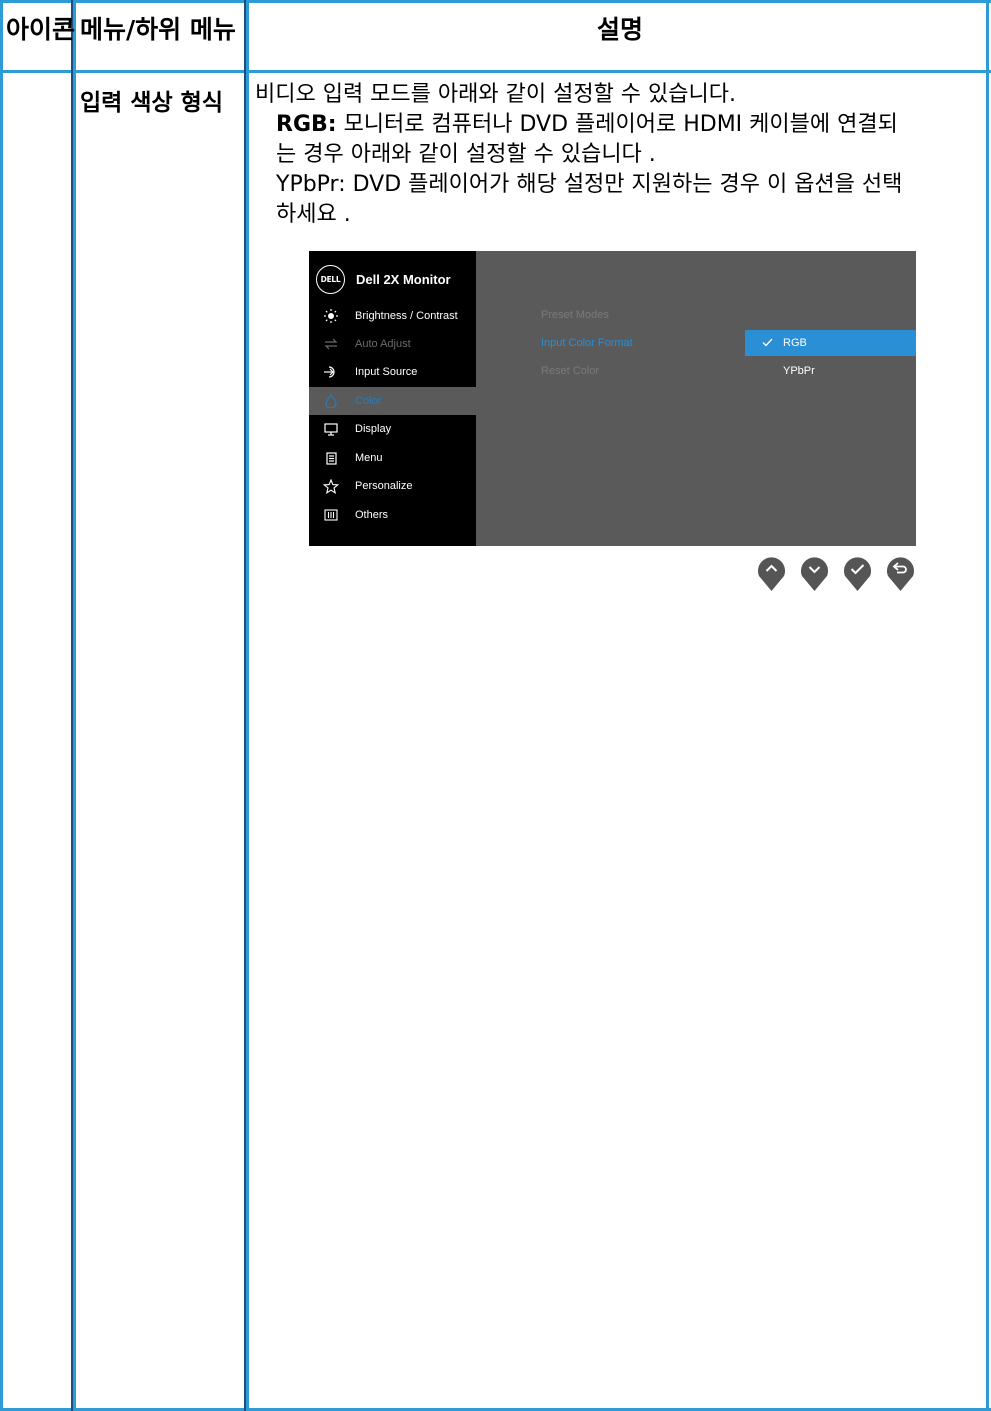 The height and width of the screenshot is (1411, 991). Describe the element at coordinates (306, 124) in the screenshot. I see `rgb-label: RGB:` at that location.